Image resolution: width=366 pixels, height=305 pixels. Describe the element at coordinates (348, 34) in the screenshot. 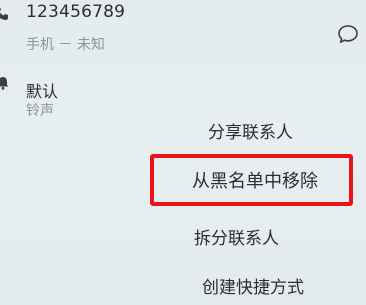

I see `message-icon` at that location.